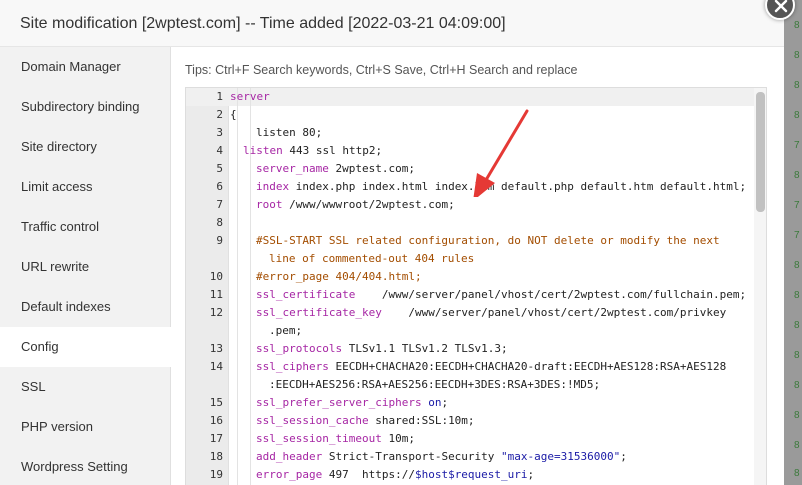 The width and height of the screenshot is (802, 485). Describe the element at coordinates (86, 347) in the screenshot. I see `sidebar-item-config: Config` at that location.